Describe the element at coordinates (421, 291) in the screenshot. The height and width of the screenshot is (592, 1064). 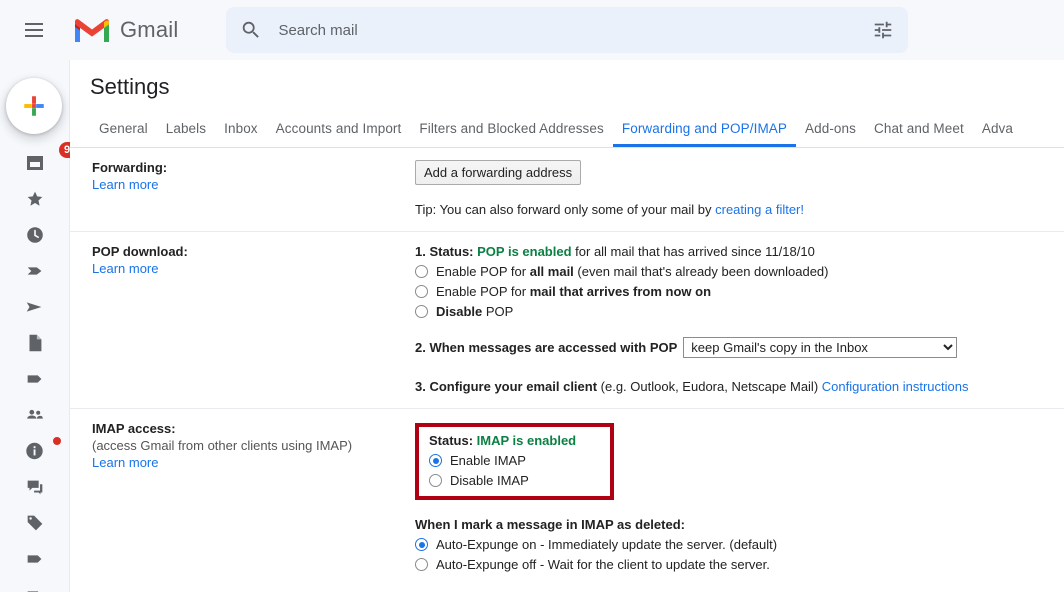
I see `pop-from-now-on-radio` at that location.